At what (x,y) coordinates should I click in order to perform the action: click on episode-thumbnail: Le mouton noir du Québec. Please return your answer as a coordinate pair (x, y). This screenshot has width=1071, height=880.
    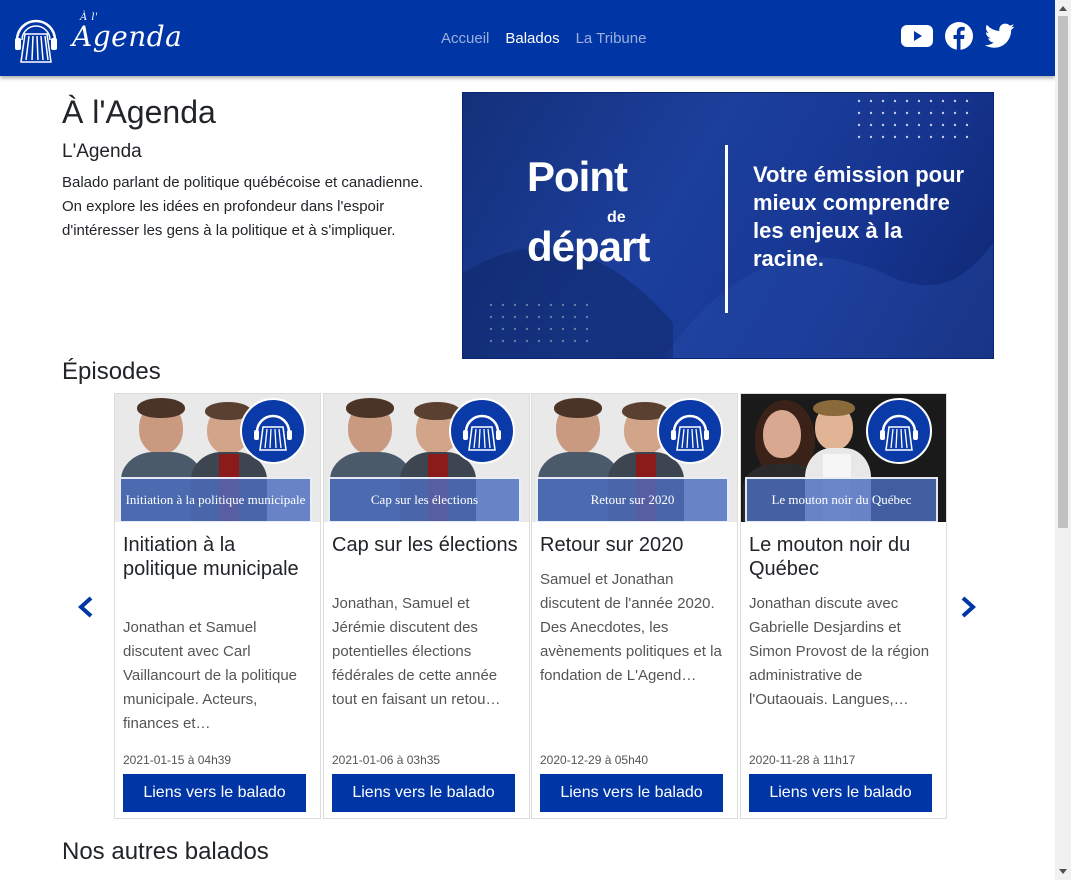
    Looking at the image, I should click on (843, 458).